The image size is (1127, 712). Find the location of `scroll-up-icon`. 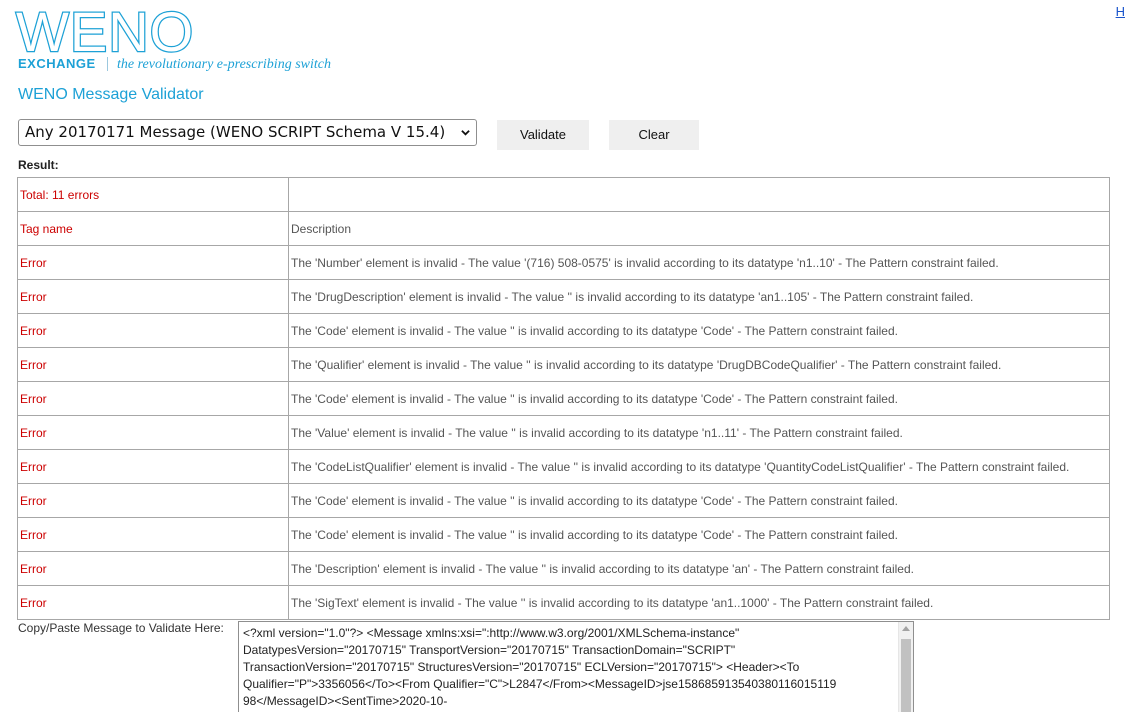

scroll-up-icon is located at coordinates (906, 628).